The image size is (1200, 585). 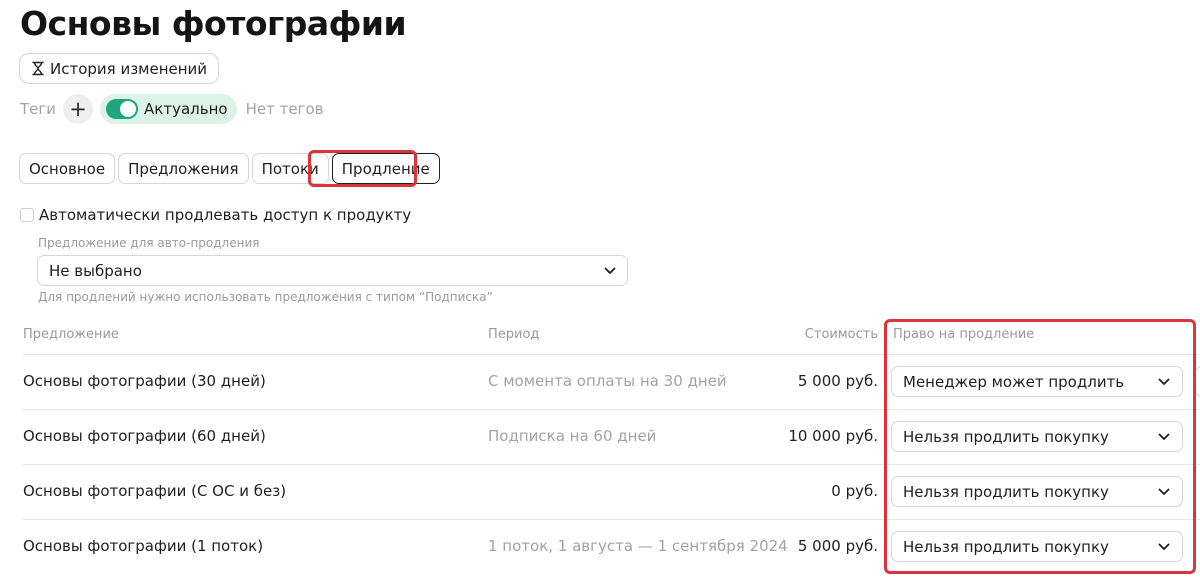 What do you see at coordinates (27, 215) in the screenshot?
I see `auto-renew-checkbox` at bounding box center [27, 215].